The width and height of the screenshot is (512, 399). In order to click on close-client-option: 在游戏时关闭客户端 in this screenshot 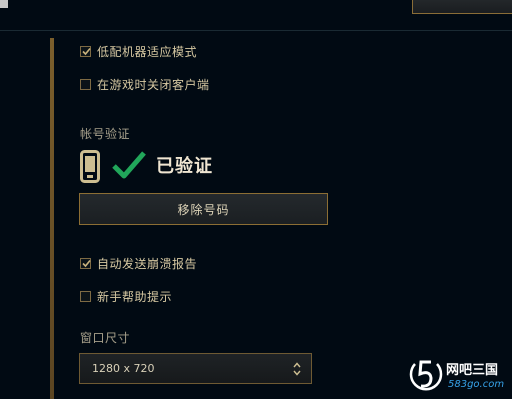, I will do `click(145, 84)`.